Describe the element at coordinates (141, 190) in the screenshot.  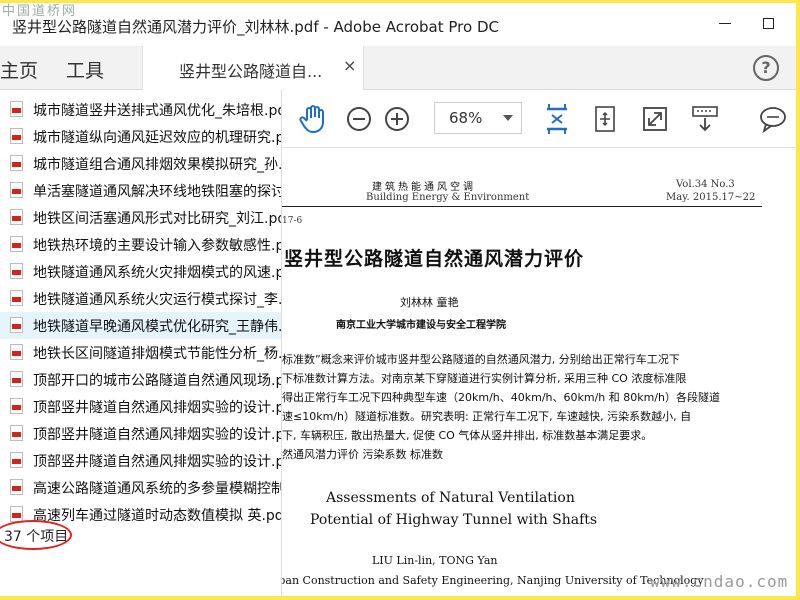
I see `file-list-item: 单活塞隧道通风解决环线地铁阻塞的探讨.pdf` at that location.